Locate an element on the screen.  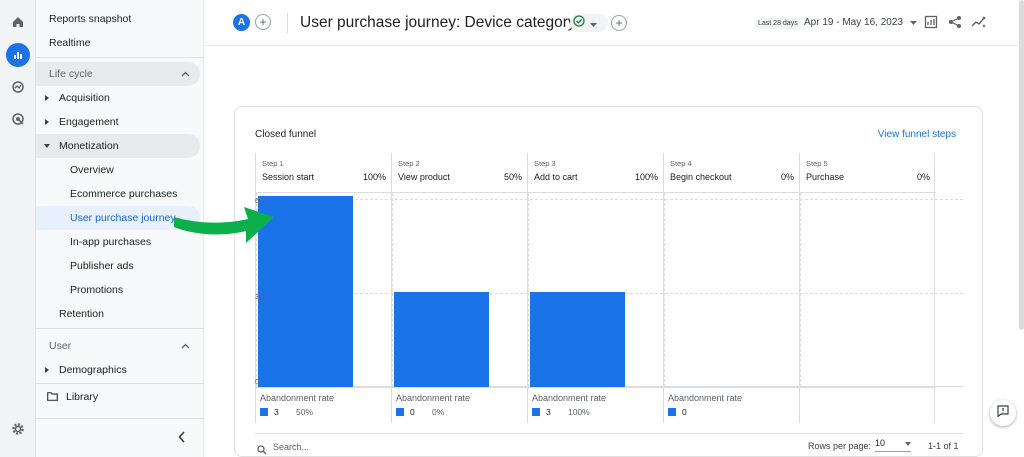
sidebar-item-promotions: Promotions is located at coordinates (118, 290).